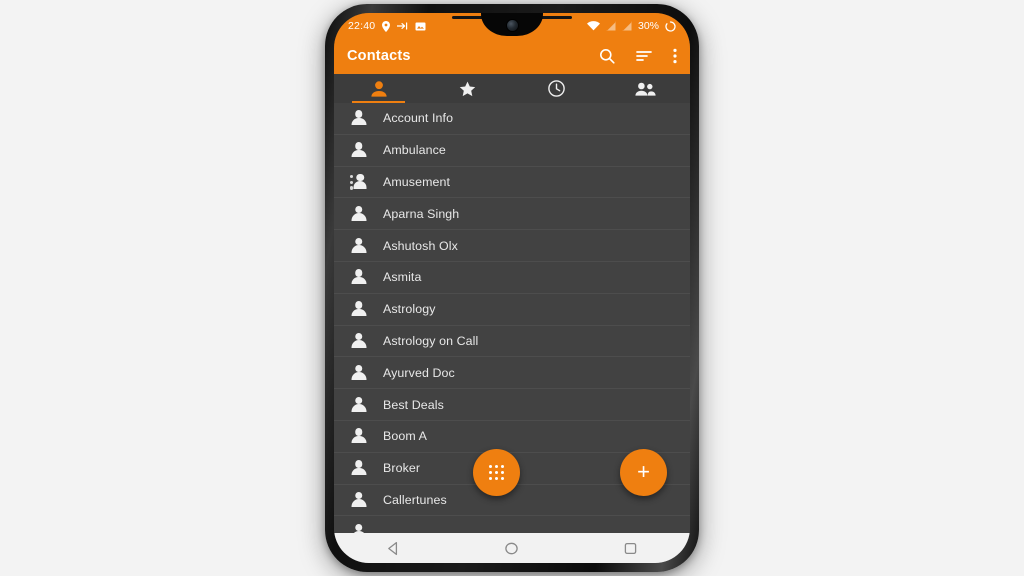  What do you see at coordinates (415, 499) in the screenshot?
I see `contact-name: Callertunes` at bounding box center [415, 499].